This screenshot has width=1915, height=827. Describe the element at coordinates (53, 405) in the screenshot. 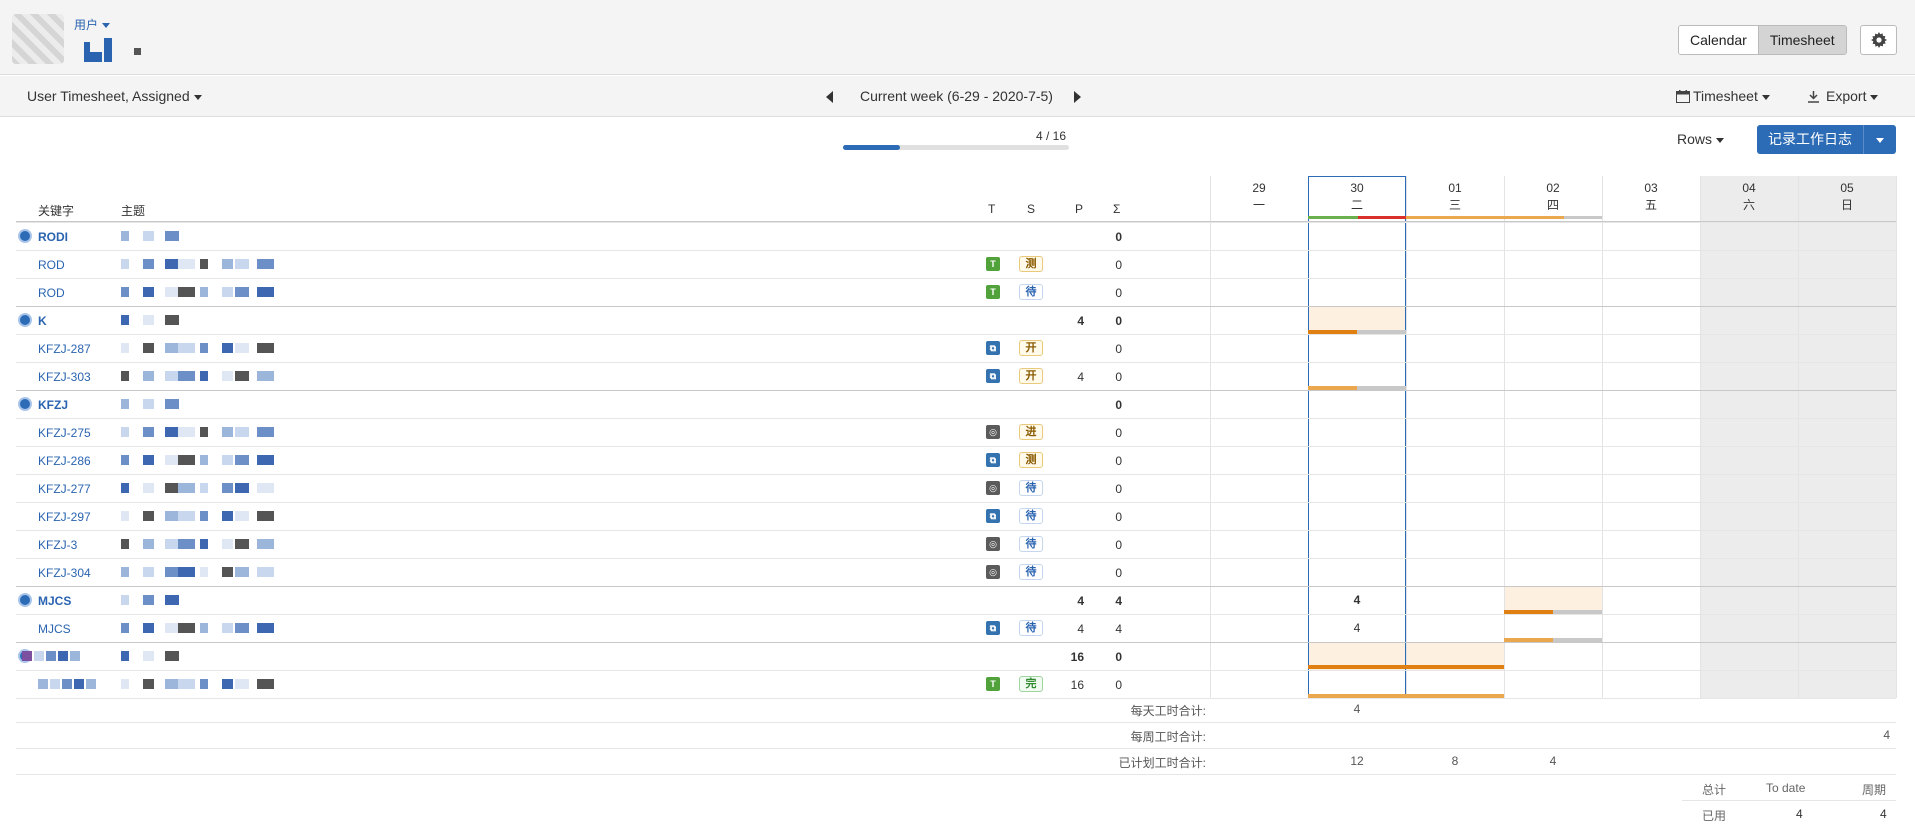

I see `project-key-link: KFZJ` at that location.